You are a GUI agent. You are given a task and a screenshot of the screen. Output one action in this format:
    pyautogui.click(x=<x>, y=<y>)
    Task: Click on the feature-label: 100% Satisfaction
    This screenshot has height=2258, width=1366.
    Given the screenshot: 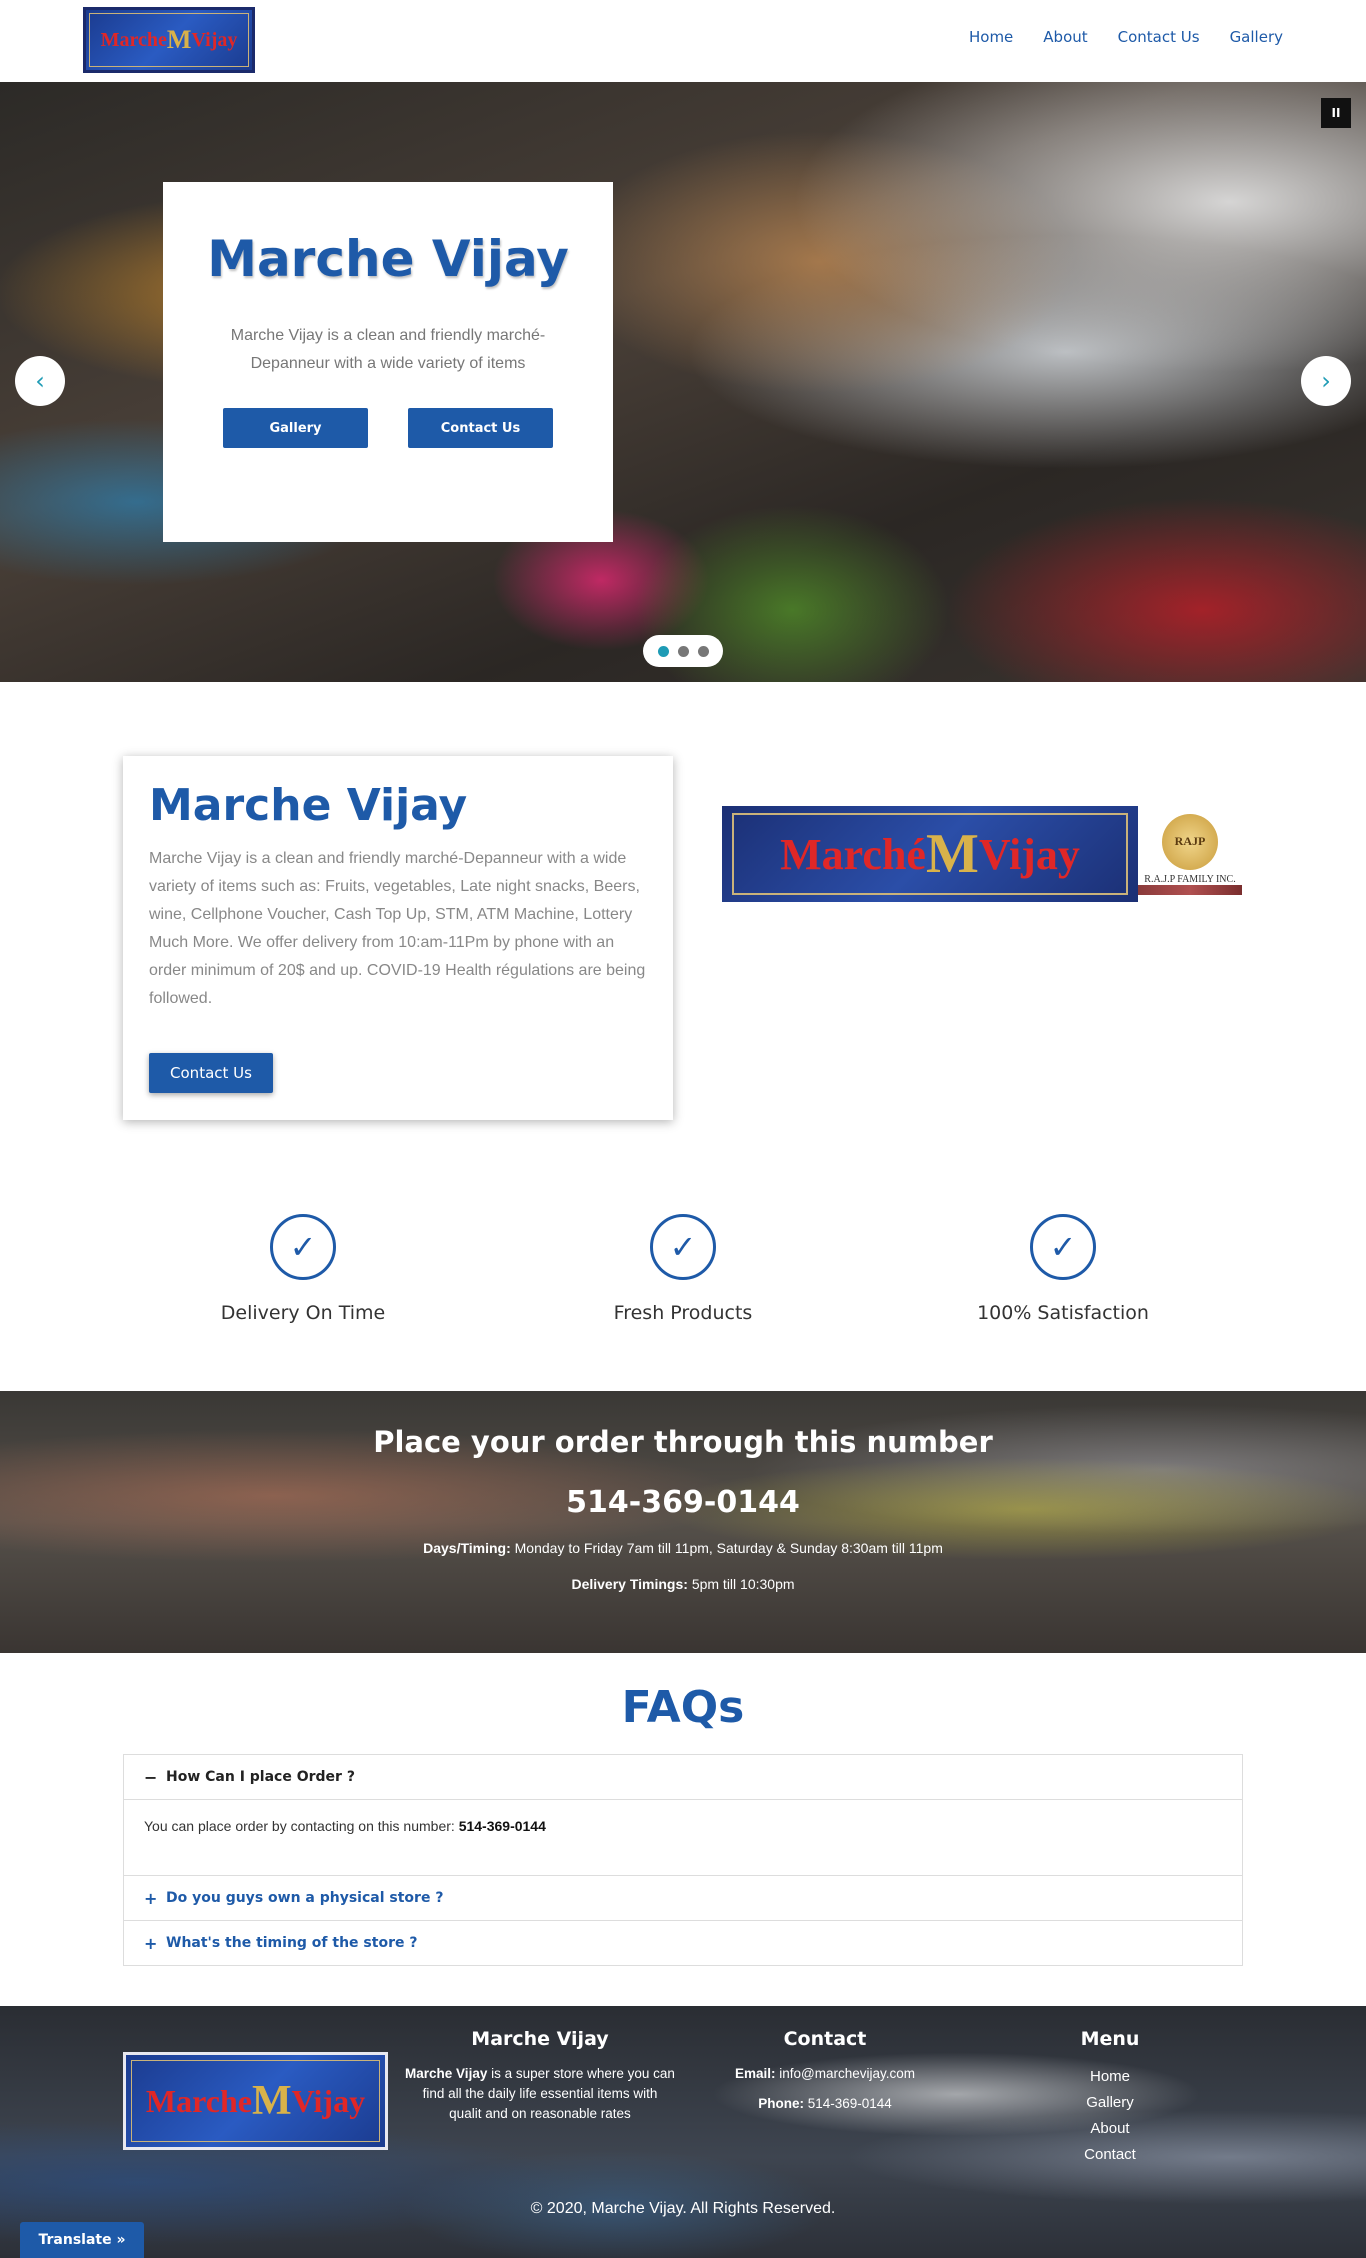 What is the action you would take?
    pyautogui.click(x=1063, y=1313)
    